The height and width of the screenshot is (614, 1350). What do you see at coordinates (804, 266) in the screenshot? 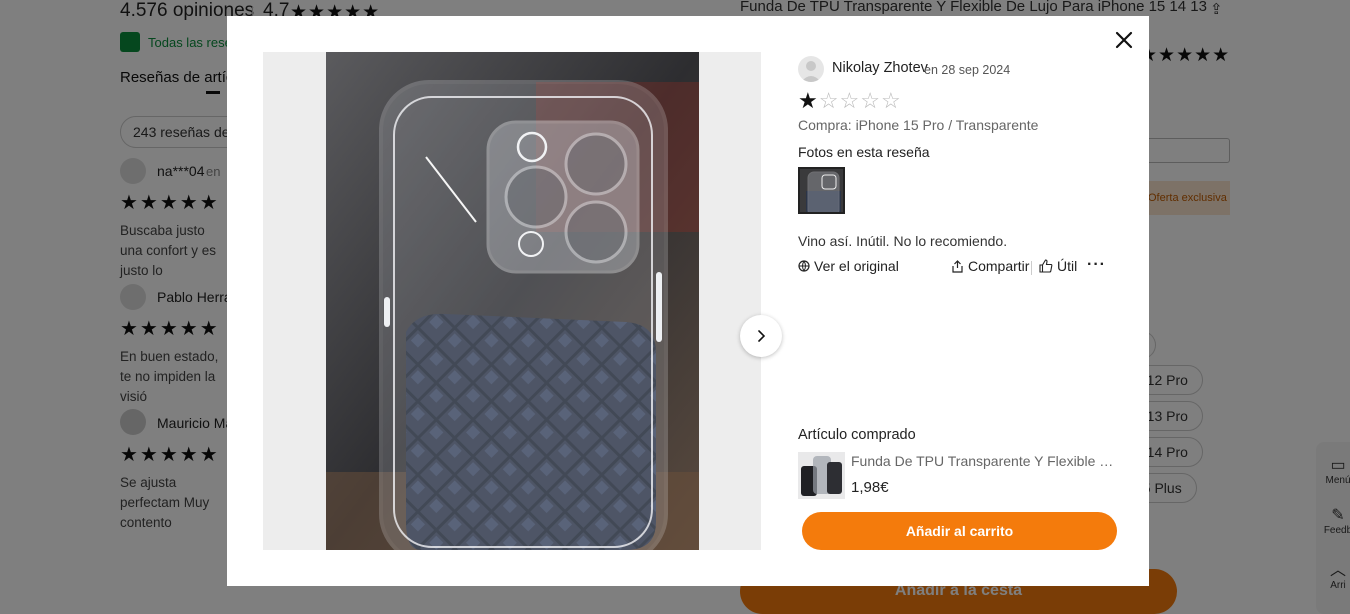
I see `translate-icon` at bounding box center [804, 266].